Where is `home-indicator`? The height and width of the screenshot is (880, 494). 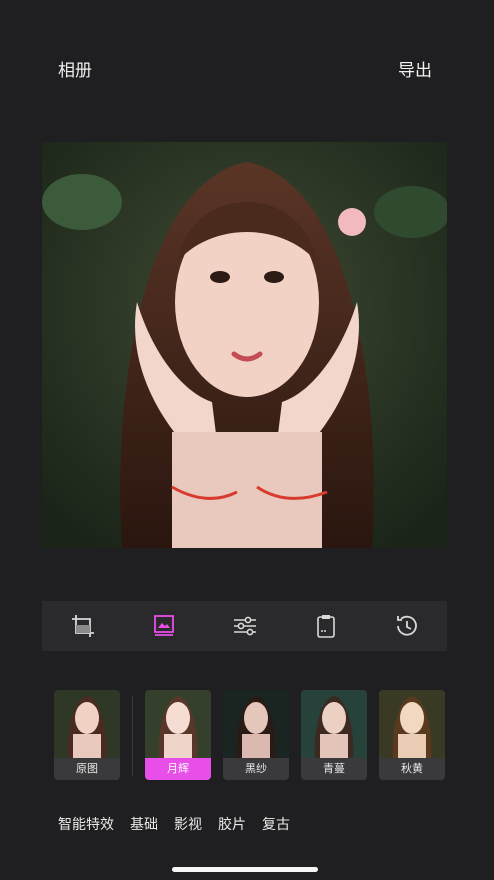
home-indicator is located at coordinates (245, 869).